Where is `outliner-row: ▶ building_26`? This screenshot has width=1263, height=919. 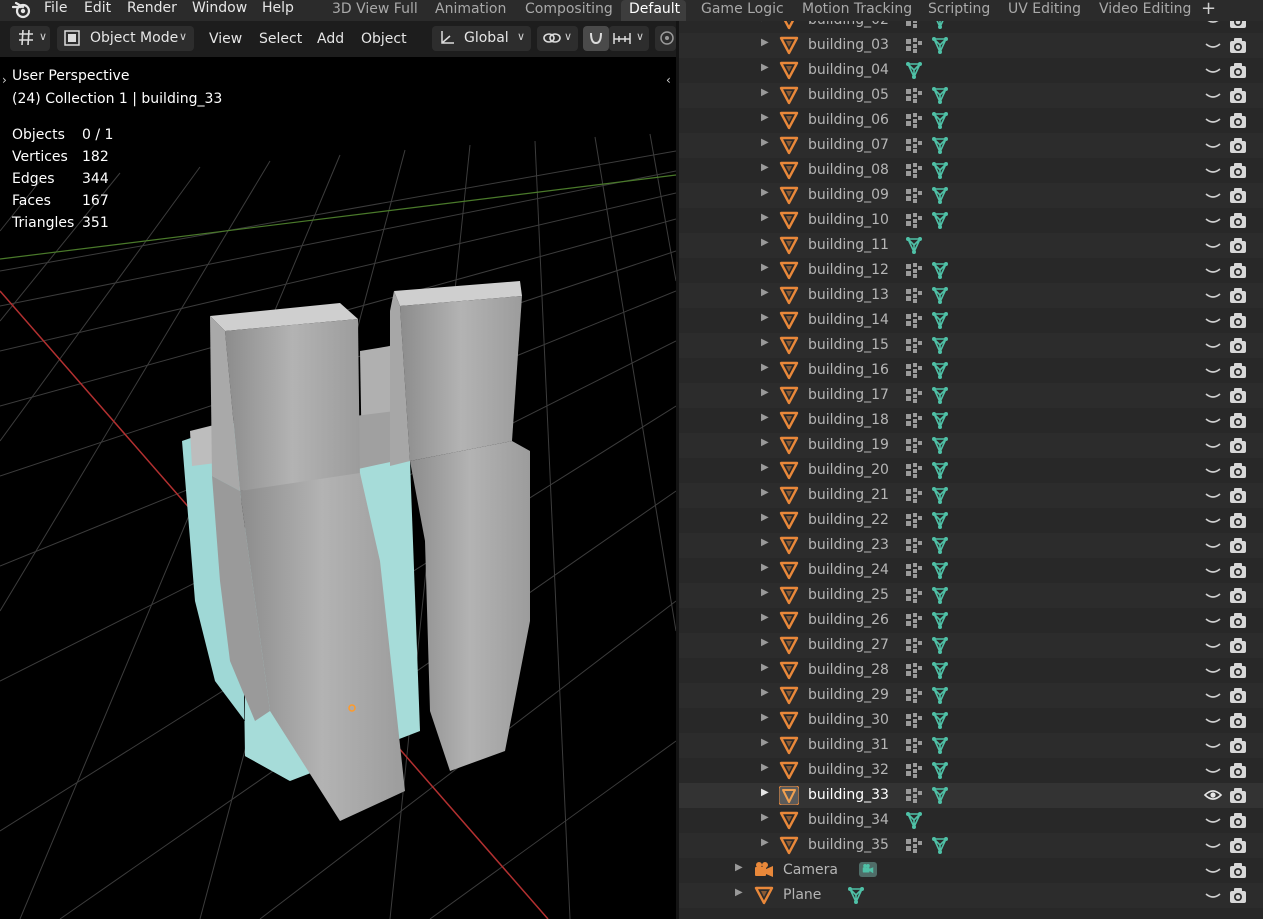 outliner-row: ▶ building_26 is located at coordinates (971, 620).